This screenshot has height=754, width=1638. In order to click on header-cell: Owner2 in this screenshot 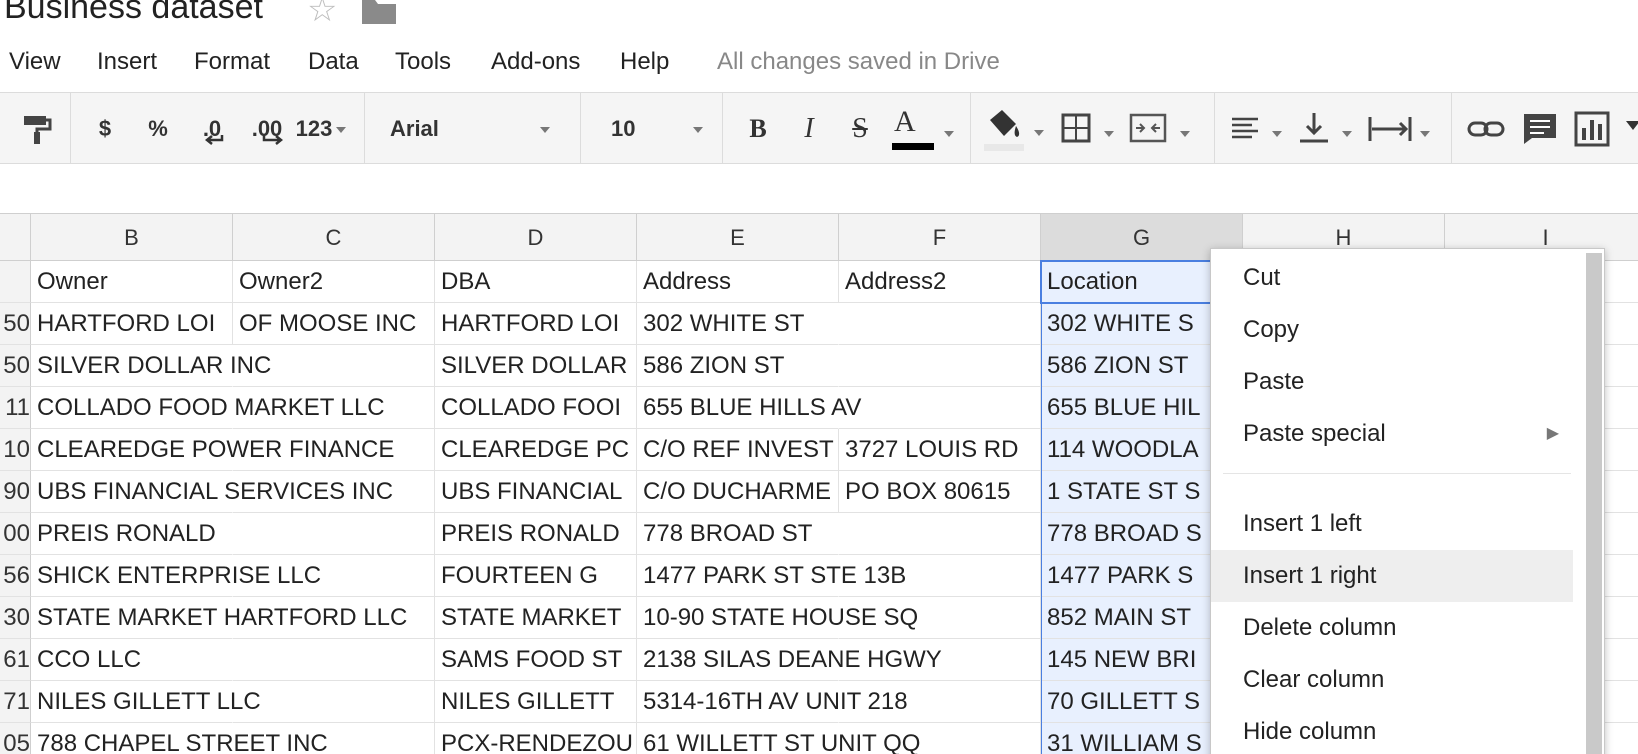, I will do `click(334, 282)`.